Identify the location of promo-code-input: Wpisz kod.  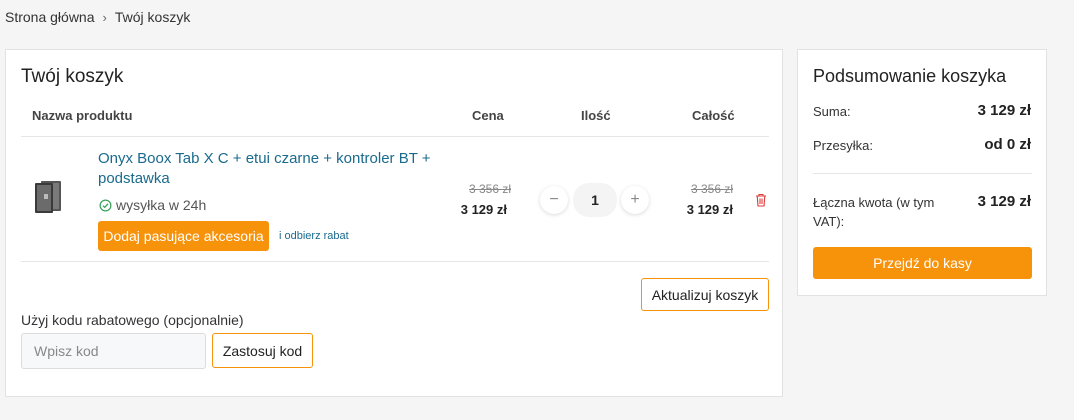
(113, 351).